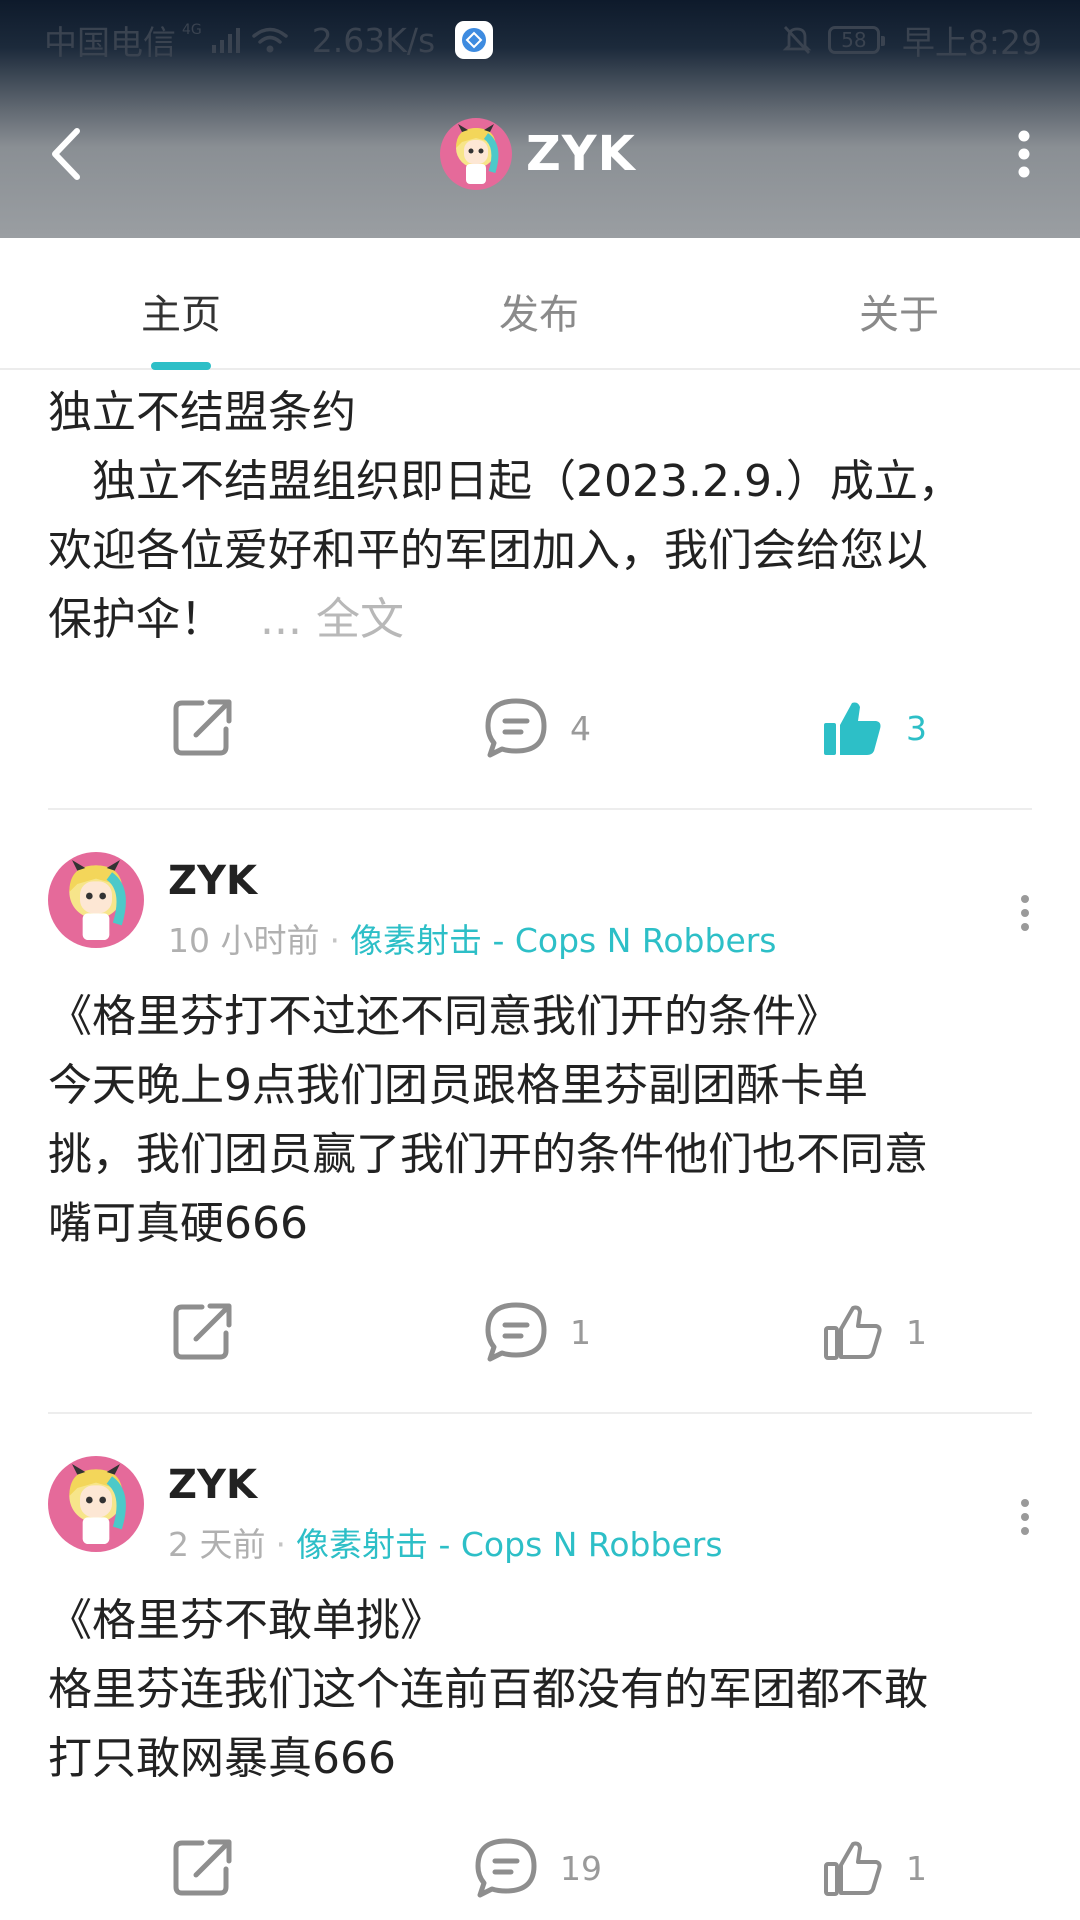 The height and width of the screenshot is (1920, 1080). I want to click on thumbs-up-filled-icon, so click(852, 728).